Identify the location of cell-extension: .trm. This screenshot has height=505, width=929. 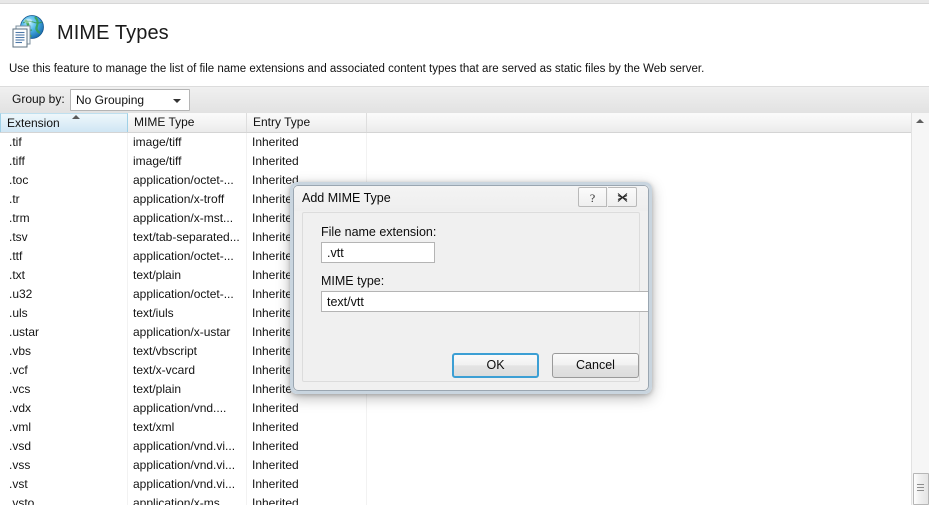
(19, 218).